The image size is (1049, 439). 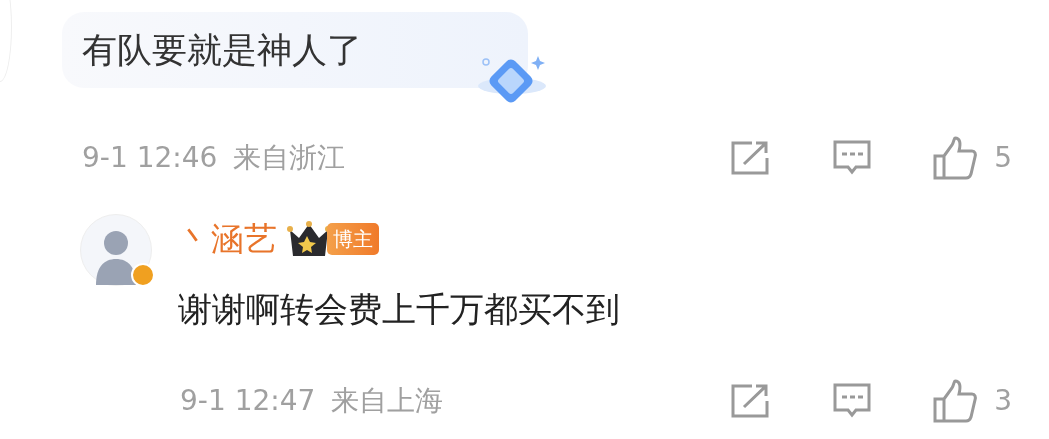 I want to click on role-badge: 博主, so click(x=353, y=238).